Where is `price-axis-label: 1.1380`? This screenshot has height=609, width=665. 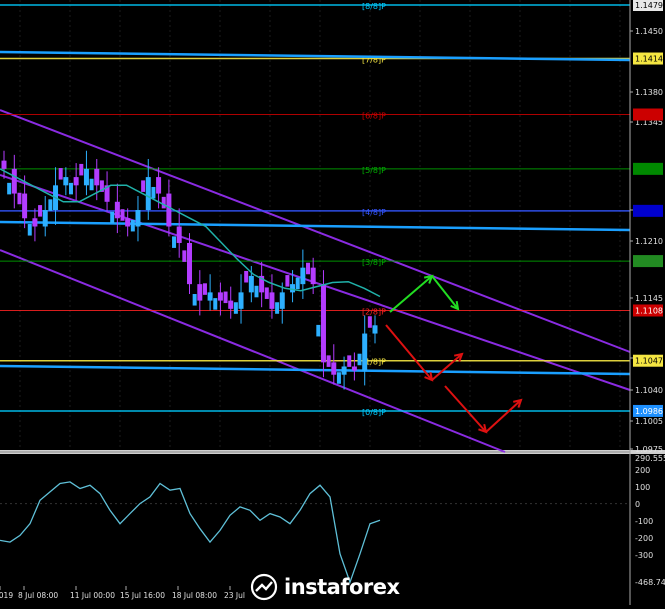
price-axis-label: 1.1380 is located at coordinates (649, 92).